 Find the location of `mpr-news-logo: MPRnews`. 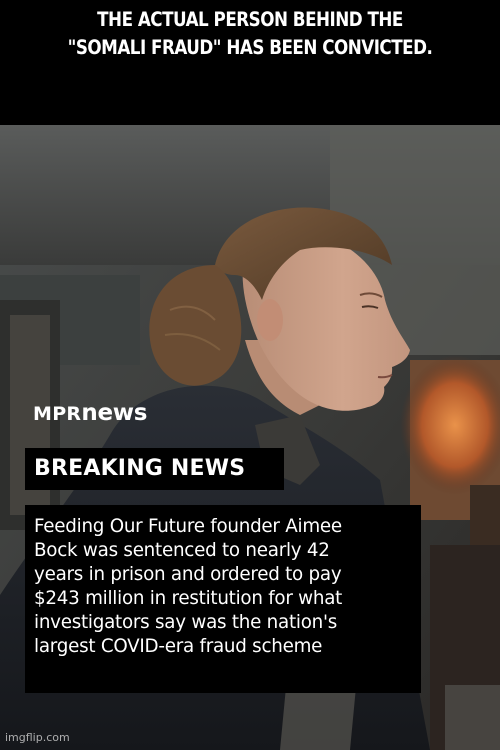

mpr-news-logo: MPRnews is located at coordinates (90, 413).